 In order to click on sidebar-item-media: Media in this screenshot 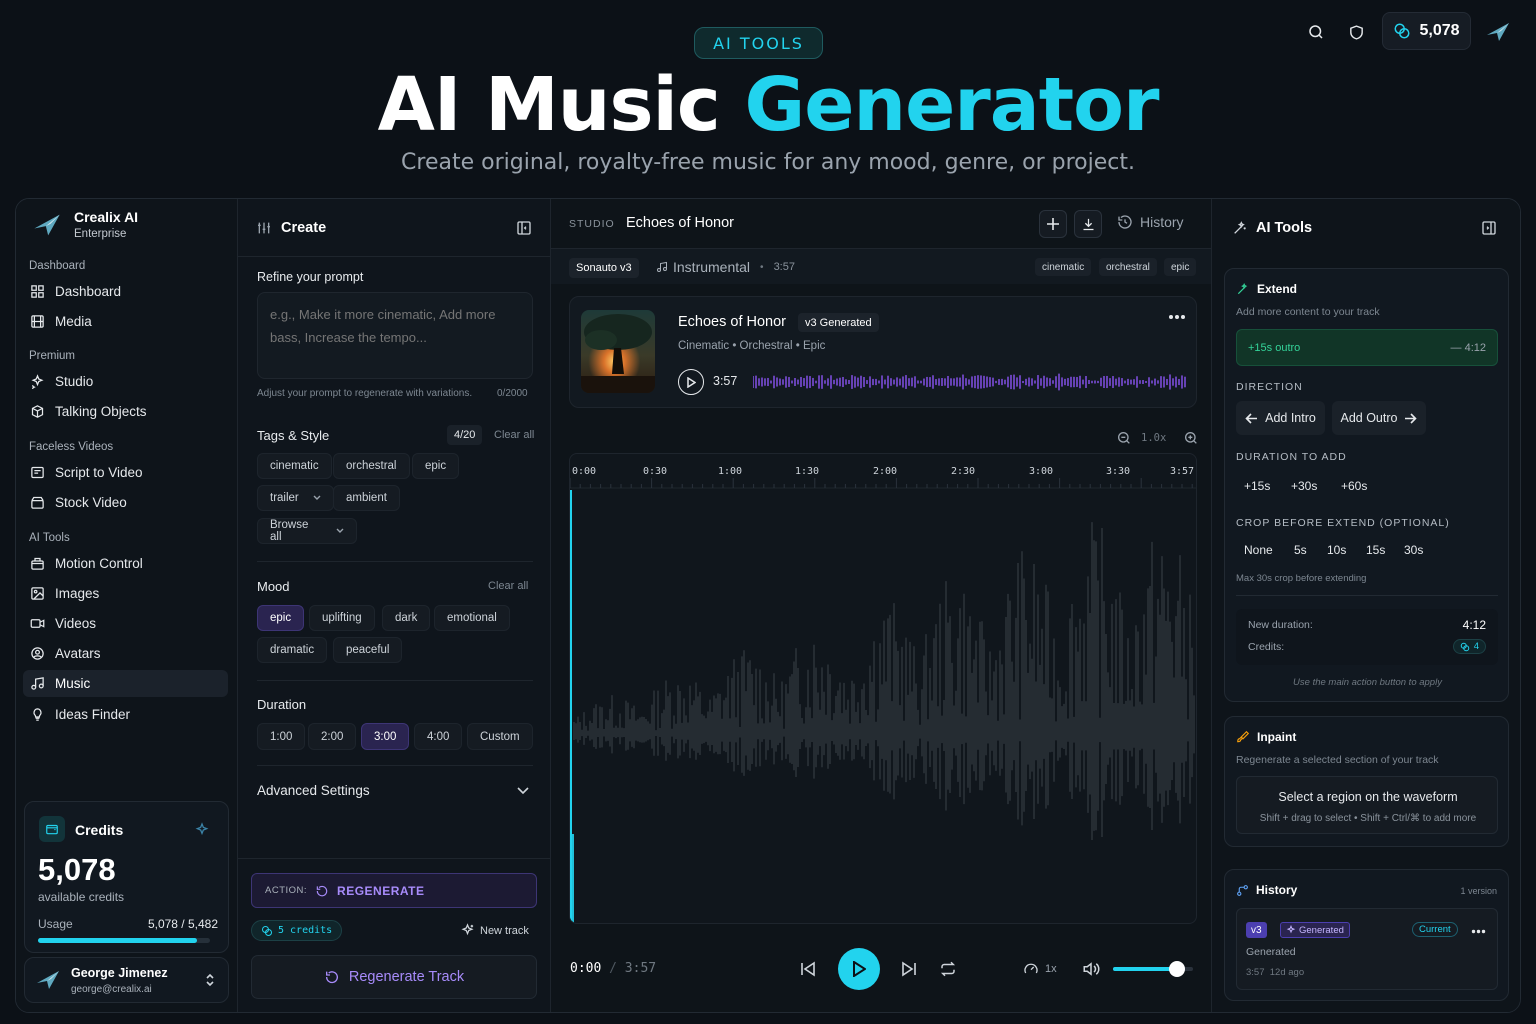, I will do `click(125, 321)`.